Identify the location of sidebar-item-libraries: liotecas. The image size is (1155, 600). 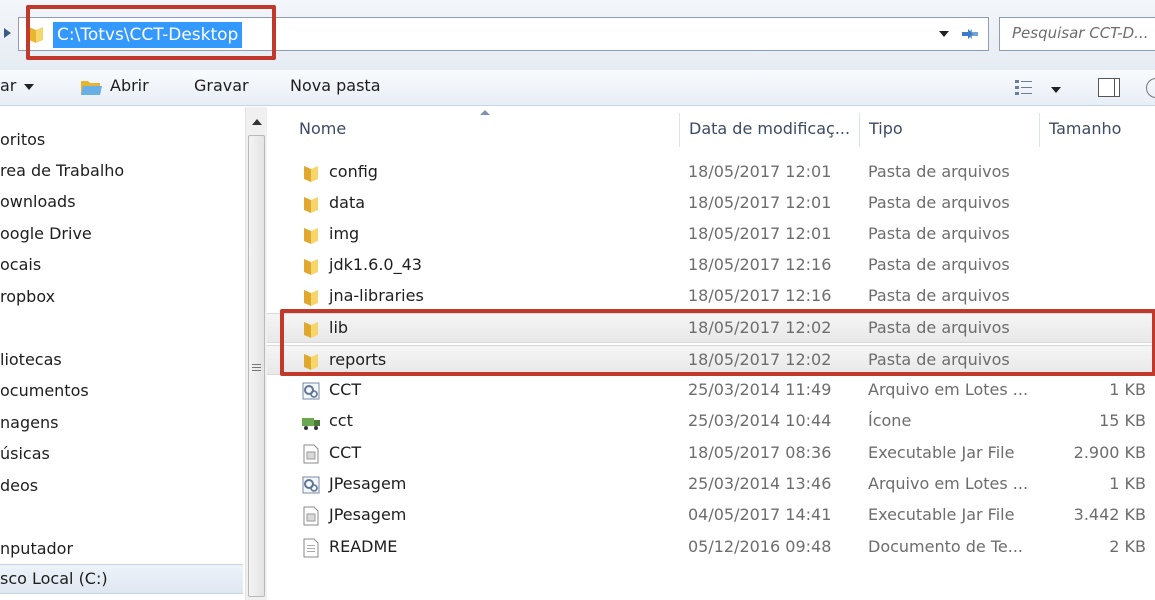
(31, 359).